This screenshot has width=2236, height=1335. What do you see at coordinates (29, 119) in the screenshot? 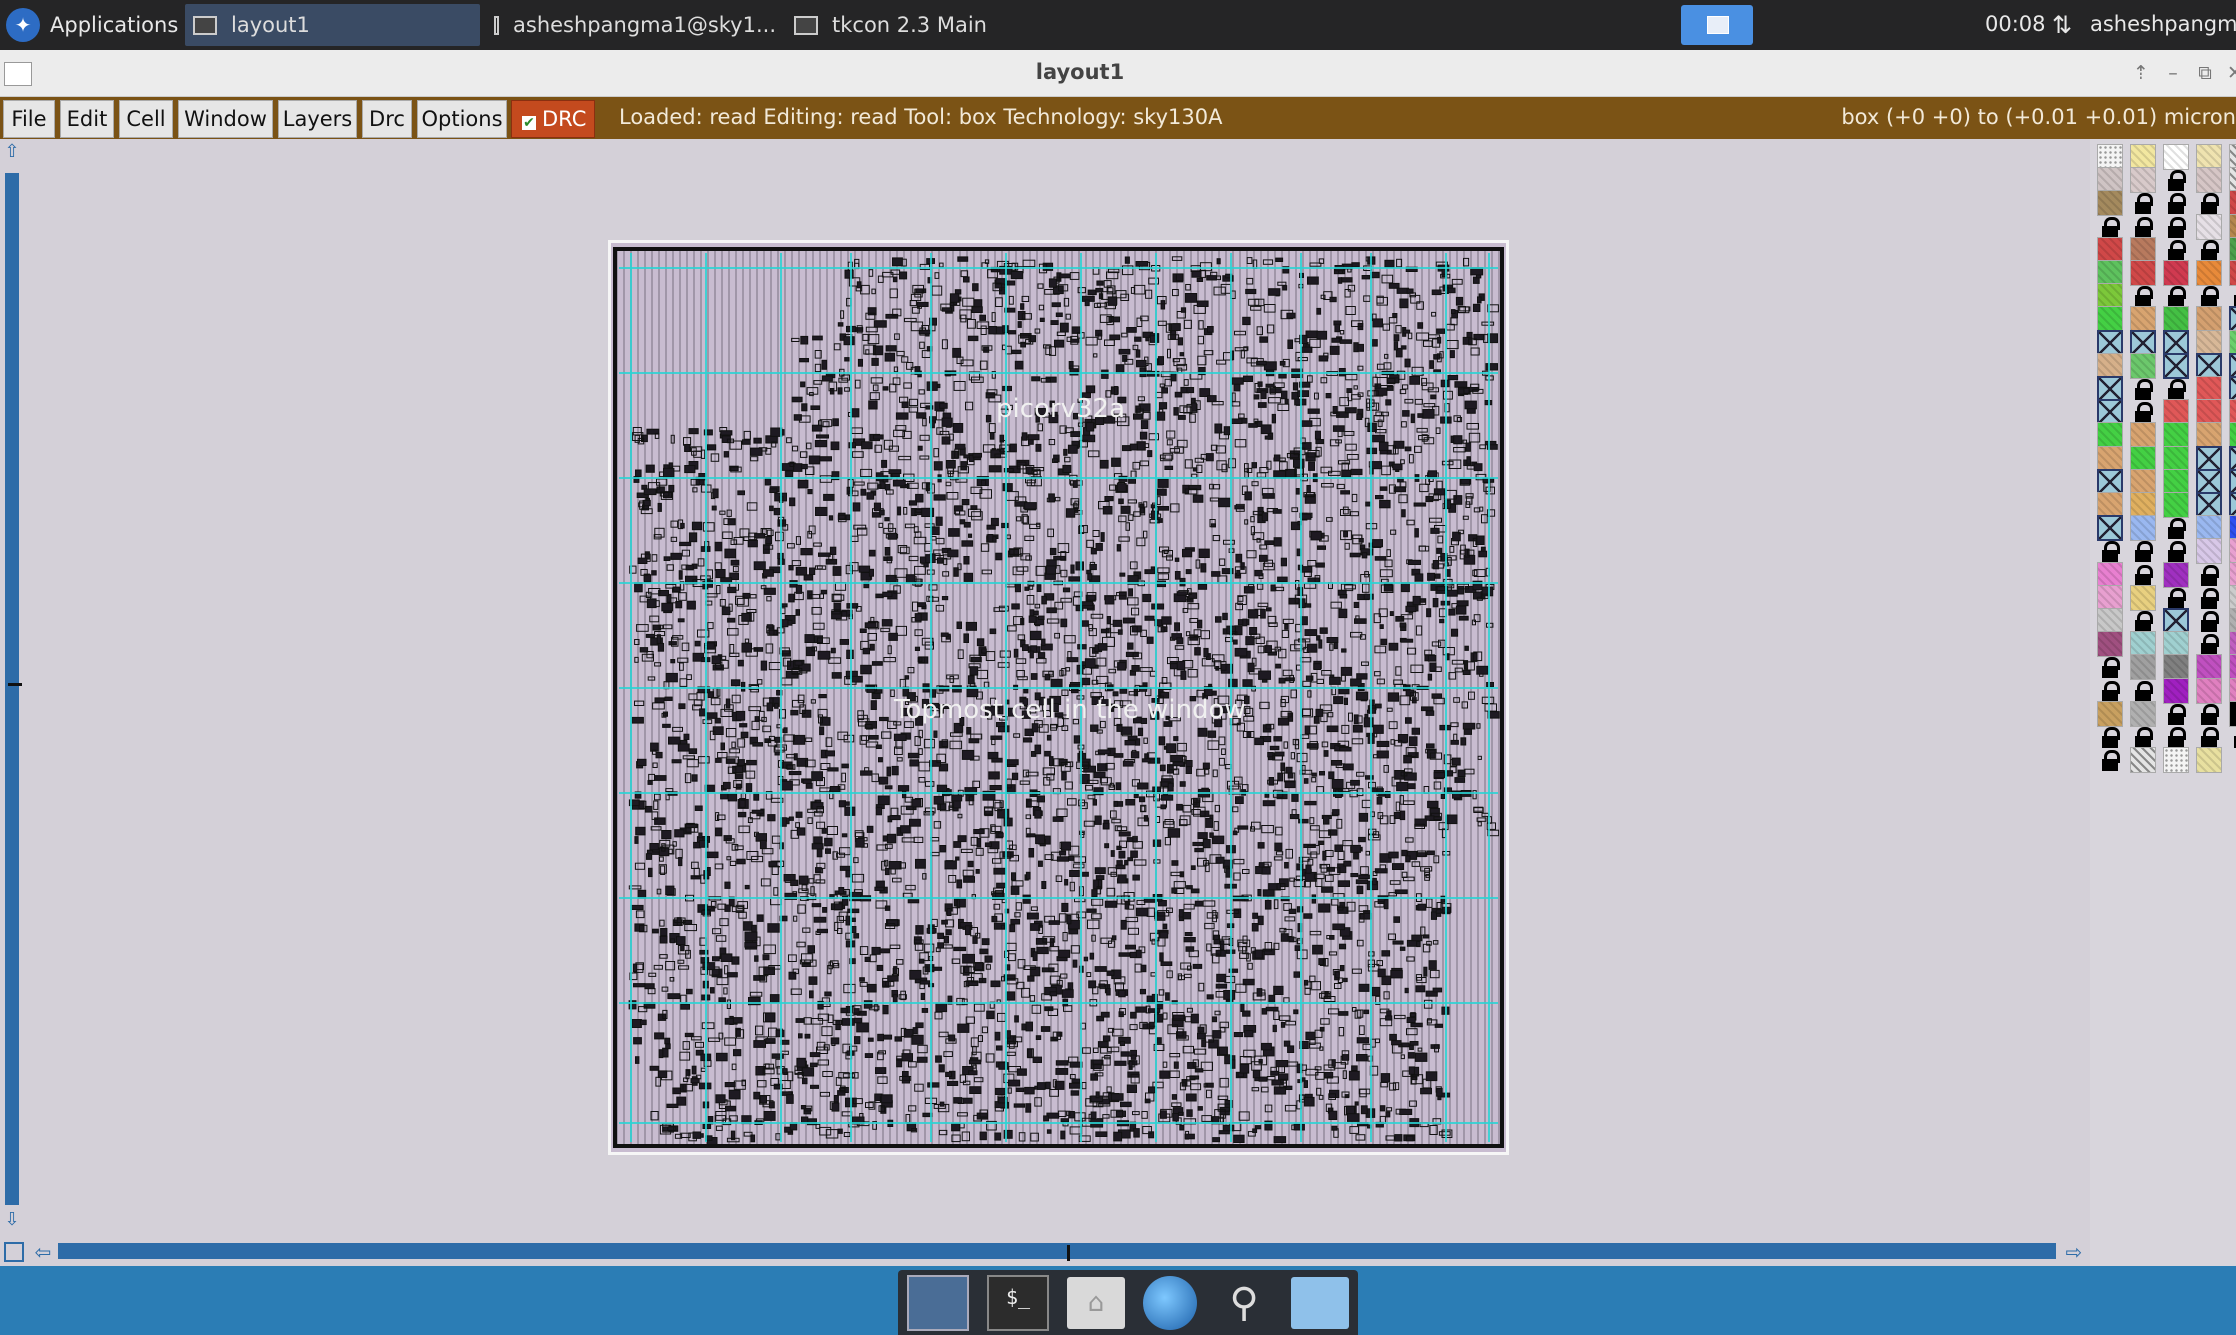
I see `menu-file: File` at bounding box center [29, 119].